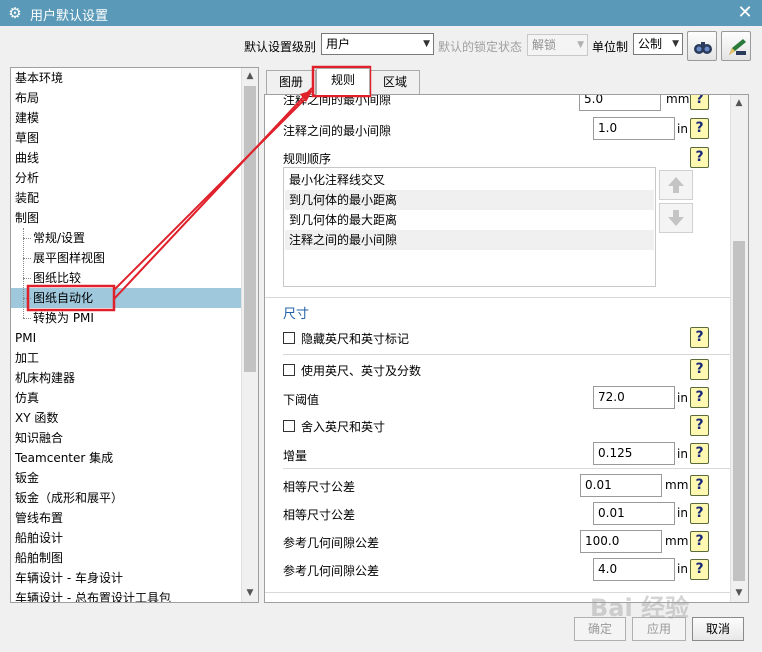 This screenshot has width=762, height=652. What do you see at coordinates (289, 426) in the screenshot?
I see `round-imperial-checkbox` at bounding box center [289, 426].